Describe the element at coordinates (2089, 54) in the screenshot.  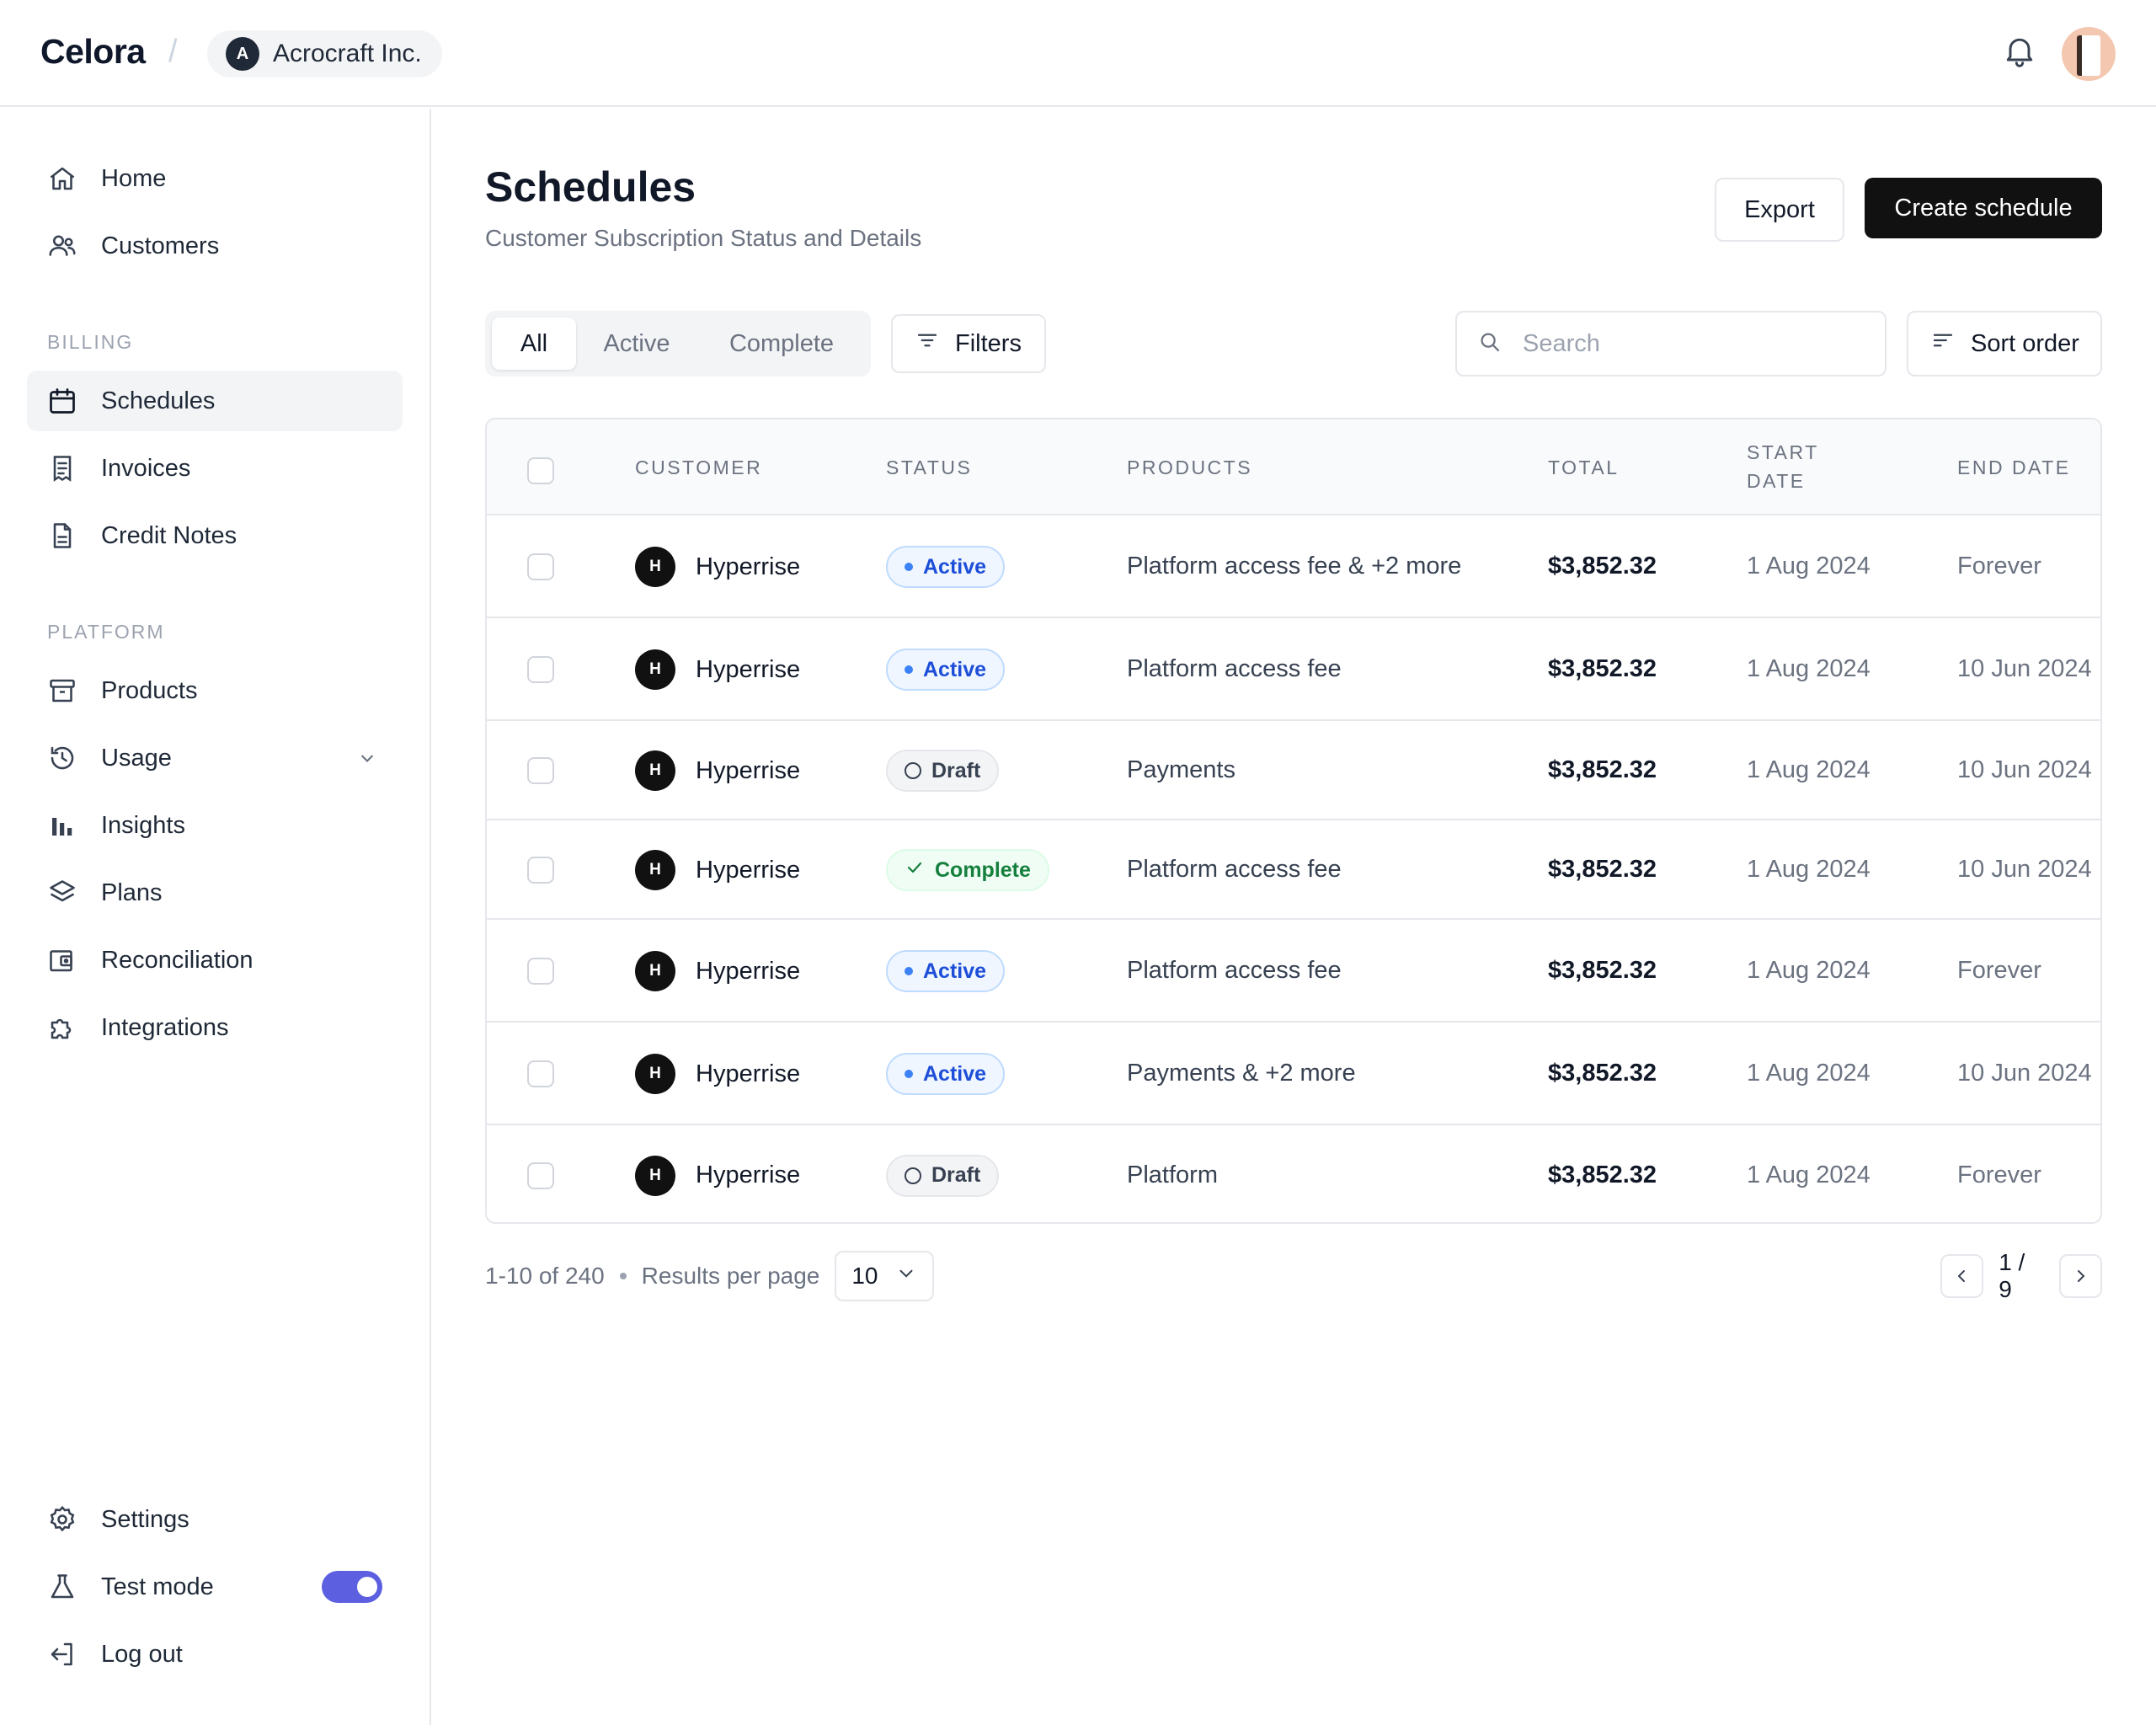
I see `user-avatar` at that location.